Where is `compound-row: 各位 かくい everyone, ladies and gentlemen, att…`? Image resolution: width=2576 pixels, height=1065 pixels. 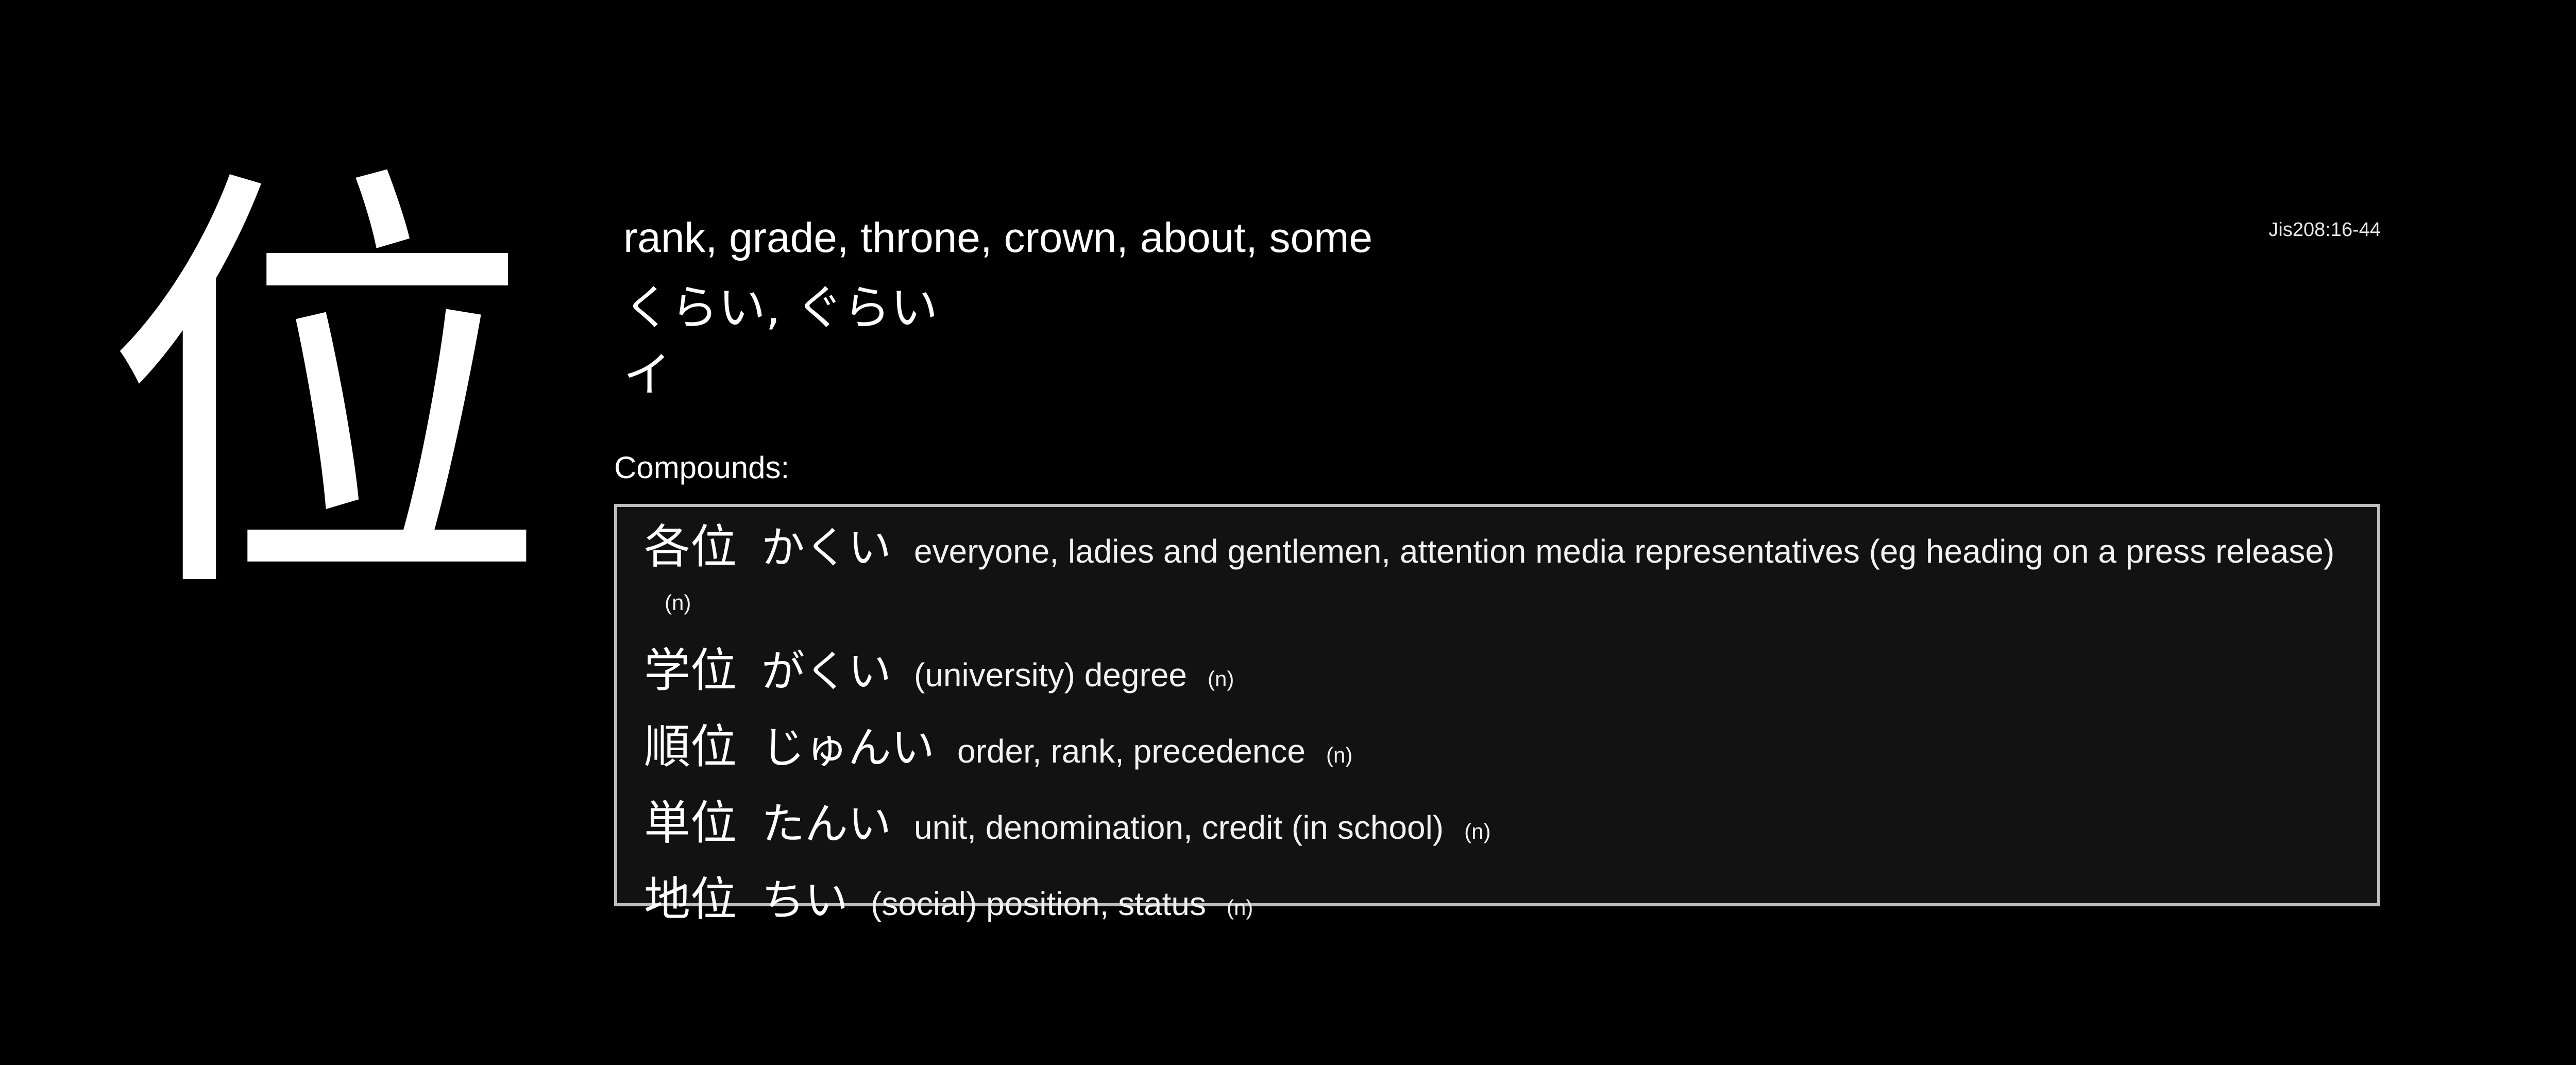 compound-row: 各位 かくい everyone, ladies and gentlemen, att… is located at coordinates (1500, 575).